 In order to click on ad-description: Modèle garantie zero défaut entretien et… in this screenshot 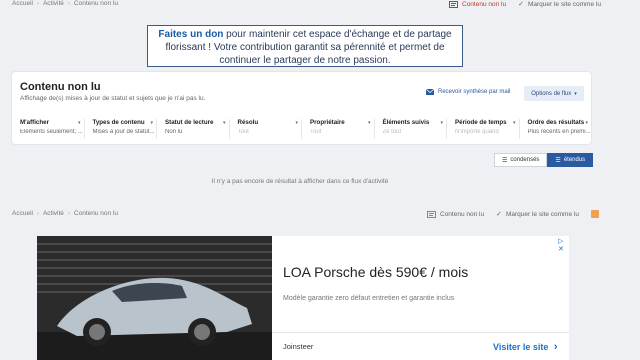, I will do `click(369, 298)`.